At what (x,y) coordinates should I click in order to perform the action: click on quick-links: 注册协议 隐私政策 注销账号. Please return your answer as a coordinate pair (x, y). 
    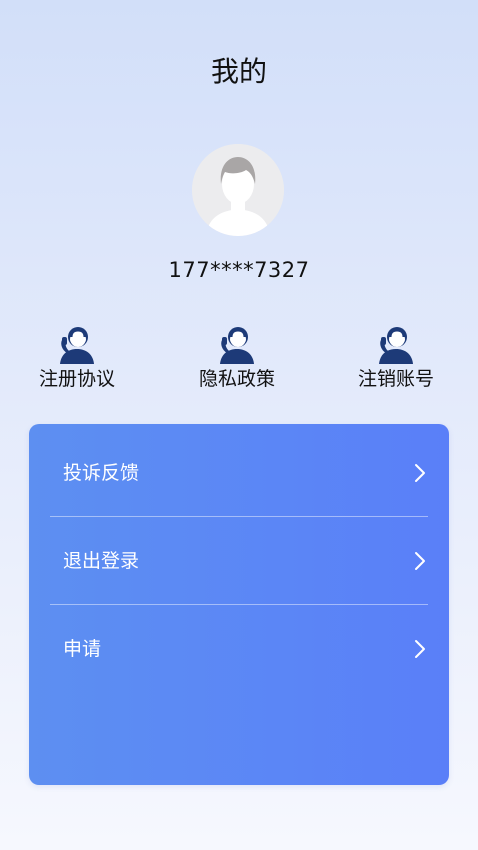
    Looking at the image, I should click on (239, 360).